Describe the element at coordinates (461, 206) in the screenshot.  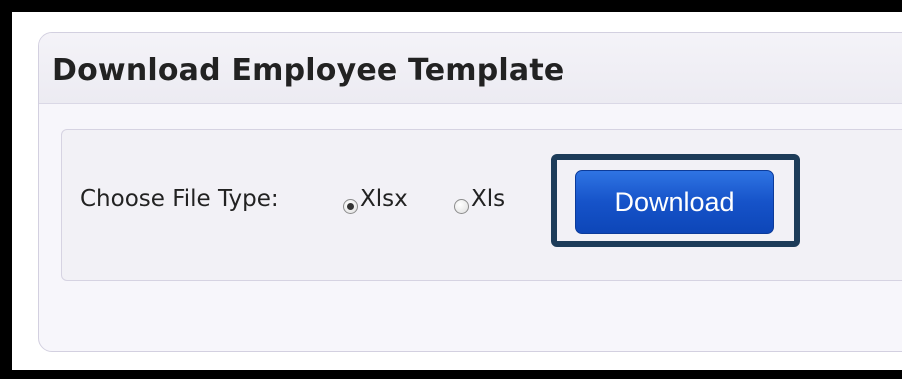
I see `xls-radio-button` at that location.